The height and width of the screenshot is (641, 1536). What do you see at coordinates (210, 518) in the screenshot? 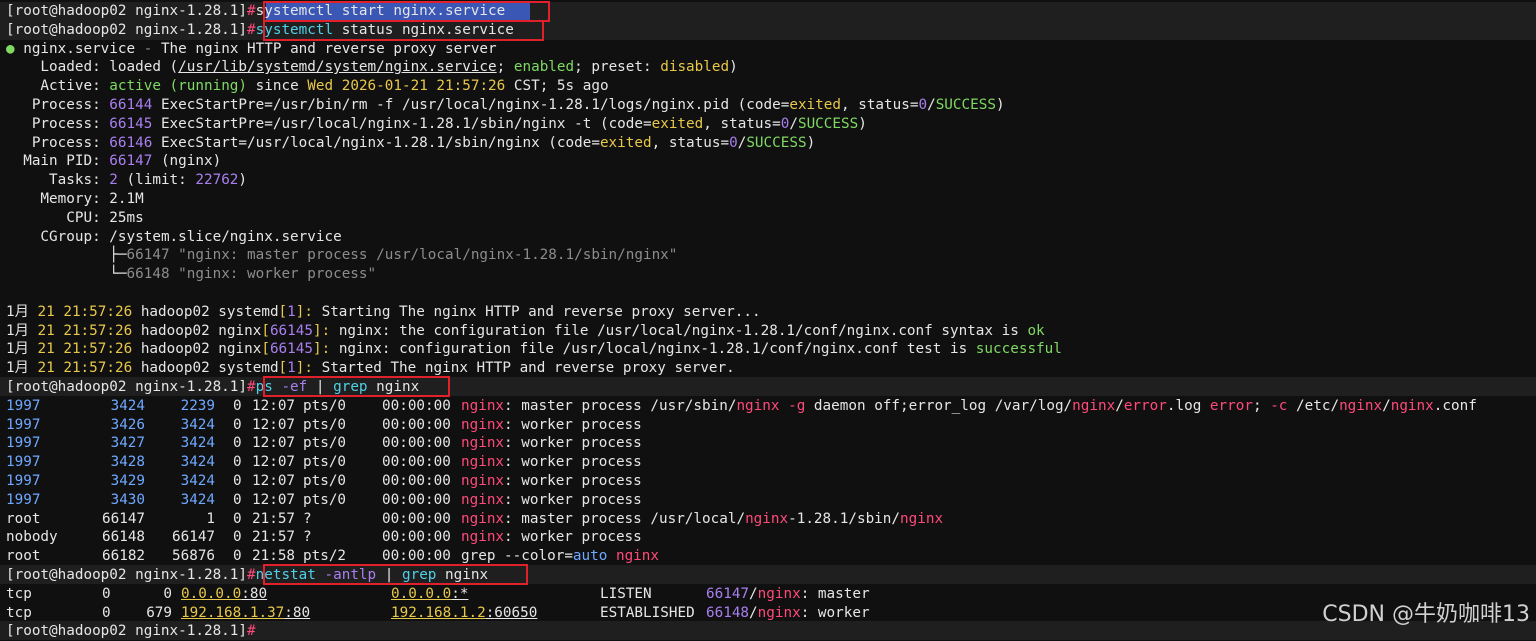
I see `ps-ppid: 1` at bounding box center [210, 518].